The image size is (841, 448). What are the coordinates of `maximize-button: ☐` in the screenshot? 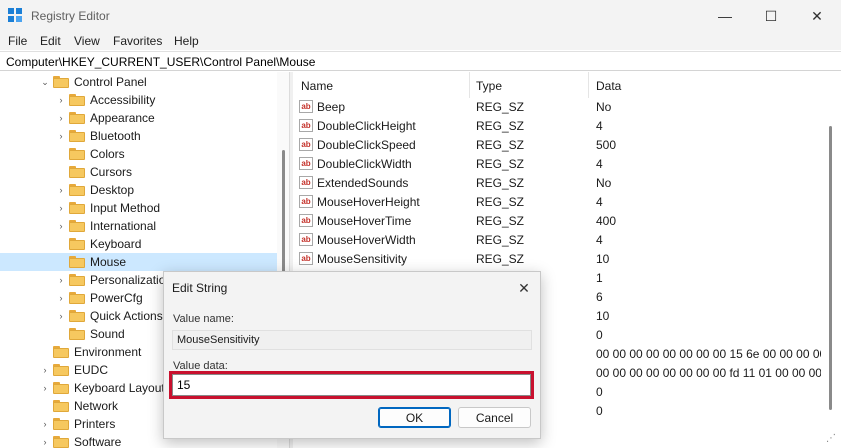 It's located at (771, 16).